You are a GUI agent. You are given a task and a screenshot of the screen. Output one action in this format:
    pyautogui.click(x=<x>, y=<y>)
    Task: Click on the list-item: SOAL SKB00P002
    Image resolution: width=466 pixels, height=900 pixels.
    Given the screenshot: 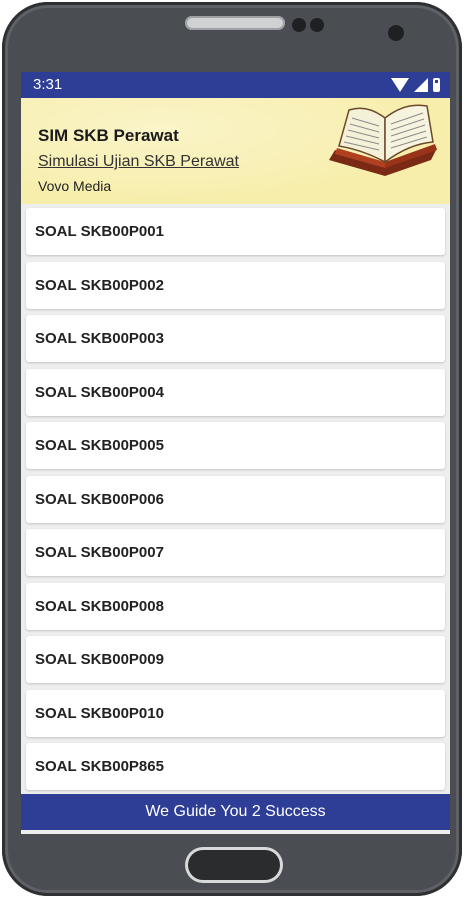 What is the action you would take?
    pyautogui.click(x=235, y=285)
    